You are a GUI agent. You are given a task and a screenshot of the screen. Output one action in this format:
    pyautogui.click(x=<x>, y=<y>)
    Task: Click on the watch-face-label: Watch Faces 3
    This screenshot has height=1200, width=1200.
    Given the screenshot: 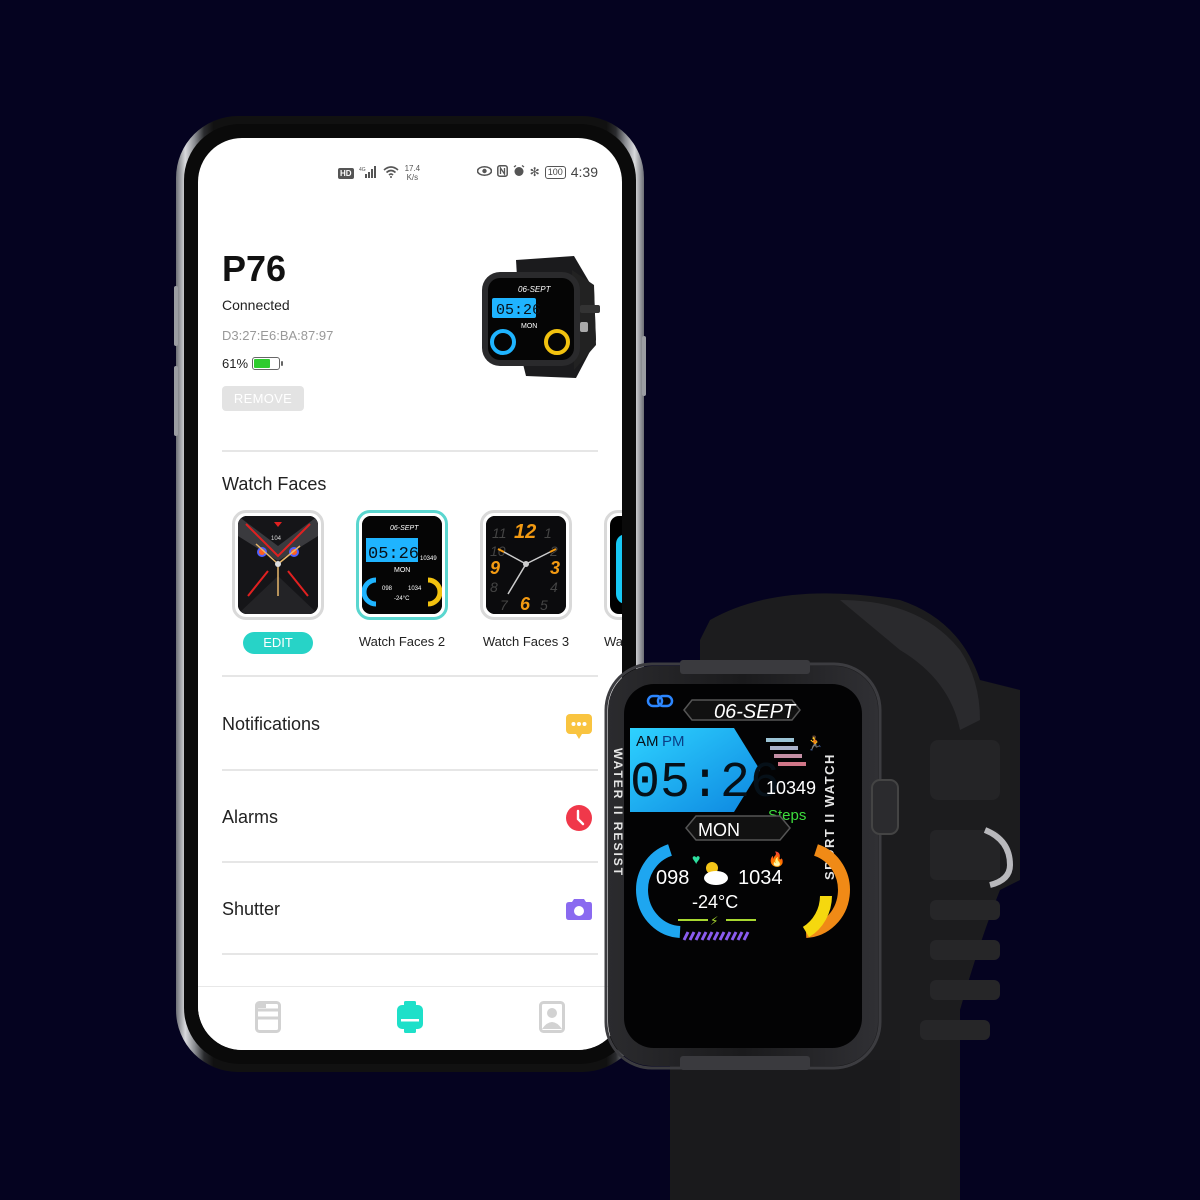 What is the action you would take?
    pyautogui.click(x=526, y=641)
    